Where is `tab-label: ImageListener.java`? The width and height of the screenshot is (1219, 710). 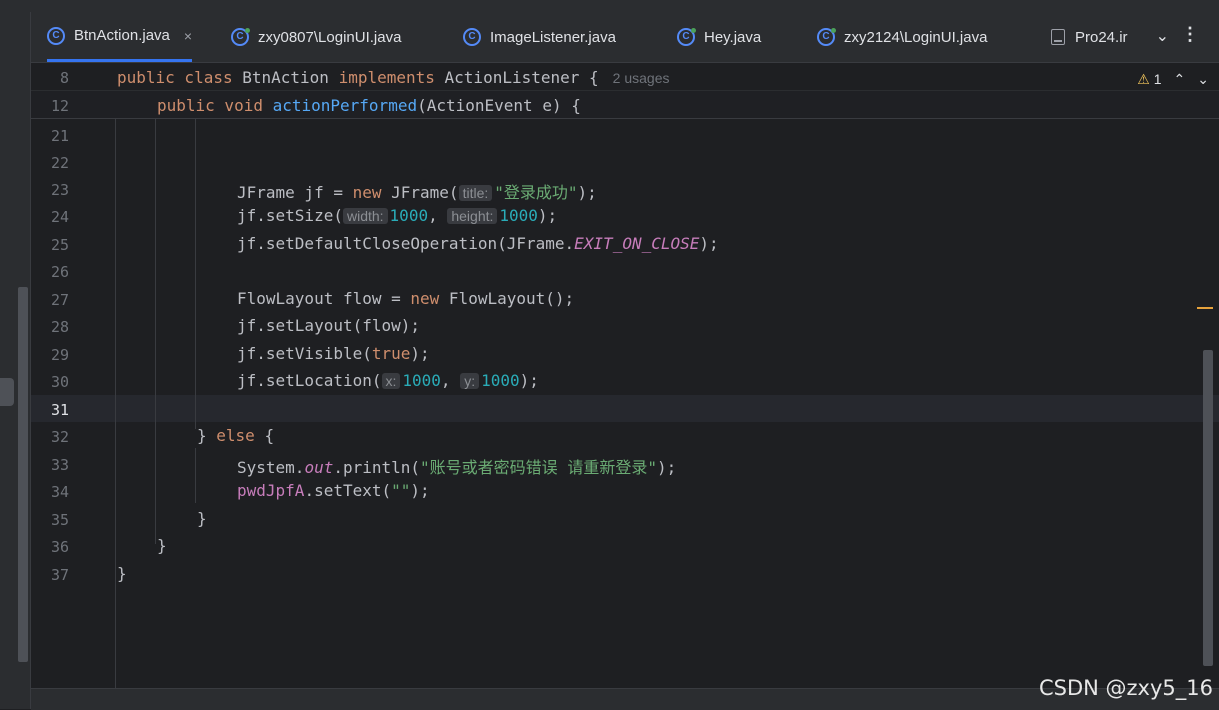
tab-label: ImageListener.java is located at coordinates (553, 37).